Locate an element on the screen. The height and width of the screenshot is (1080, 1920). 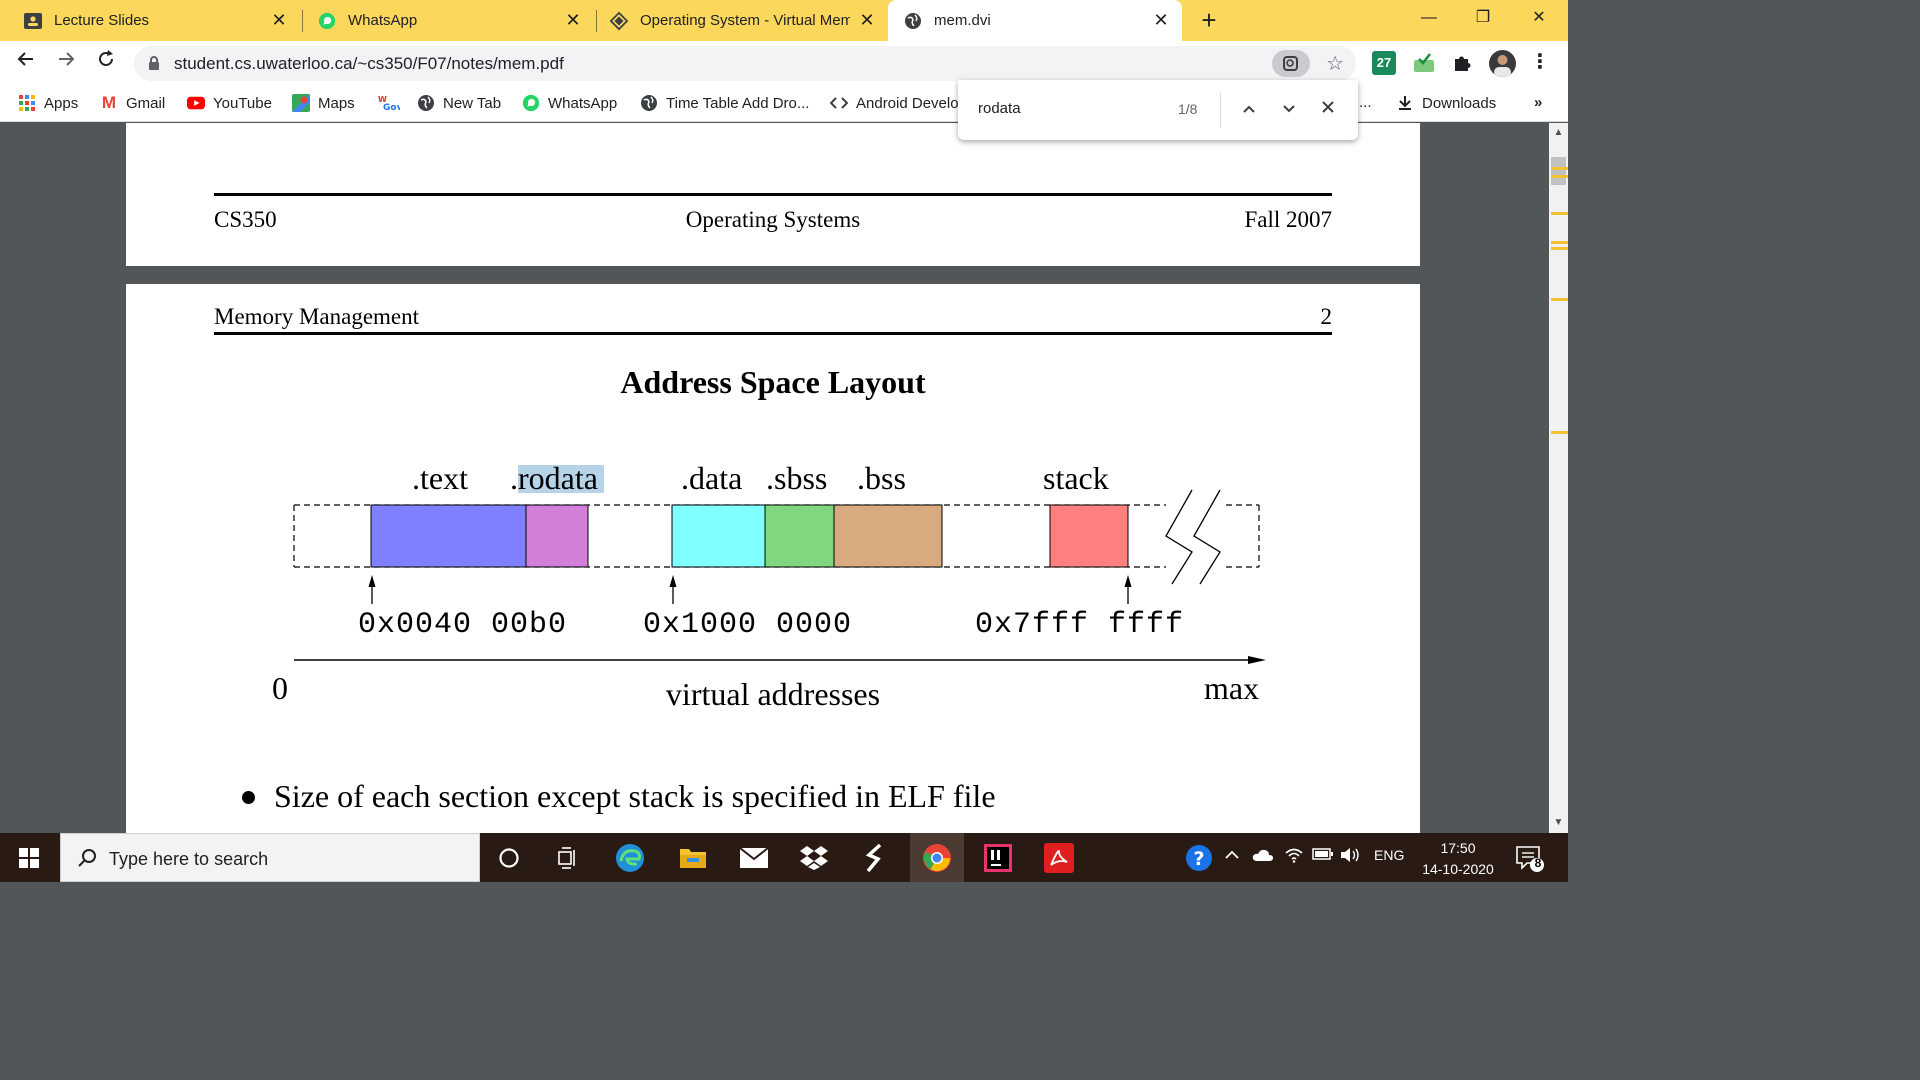
mail-icon is located at coordinates (754, 858).